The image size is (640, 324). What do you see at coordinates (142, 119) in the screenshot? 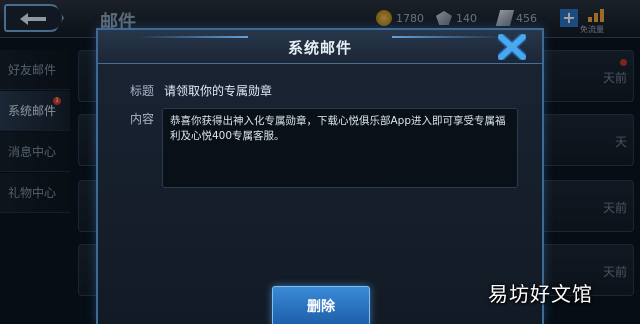
I see `content-label: 内容` at bounding box center [142, 119].